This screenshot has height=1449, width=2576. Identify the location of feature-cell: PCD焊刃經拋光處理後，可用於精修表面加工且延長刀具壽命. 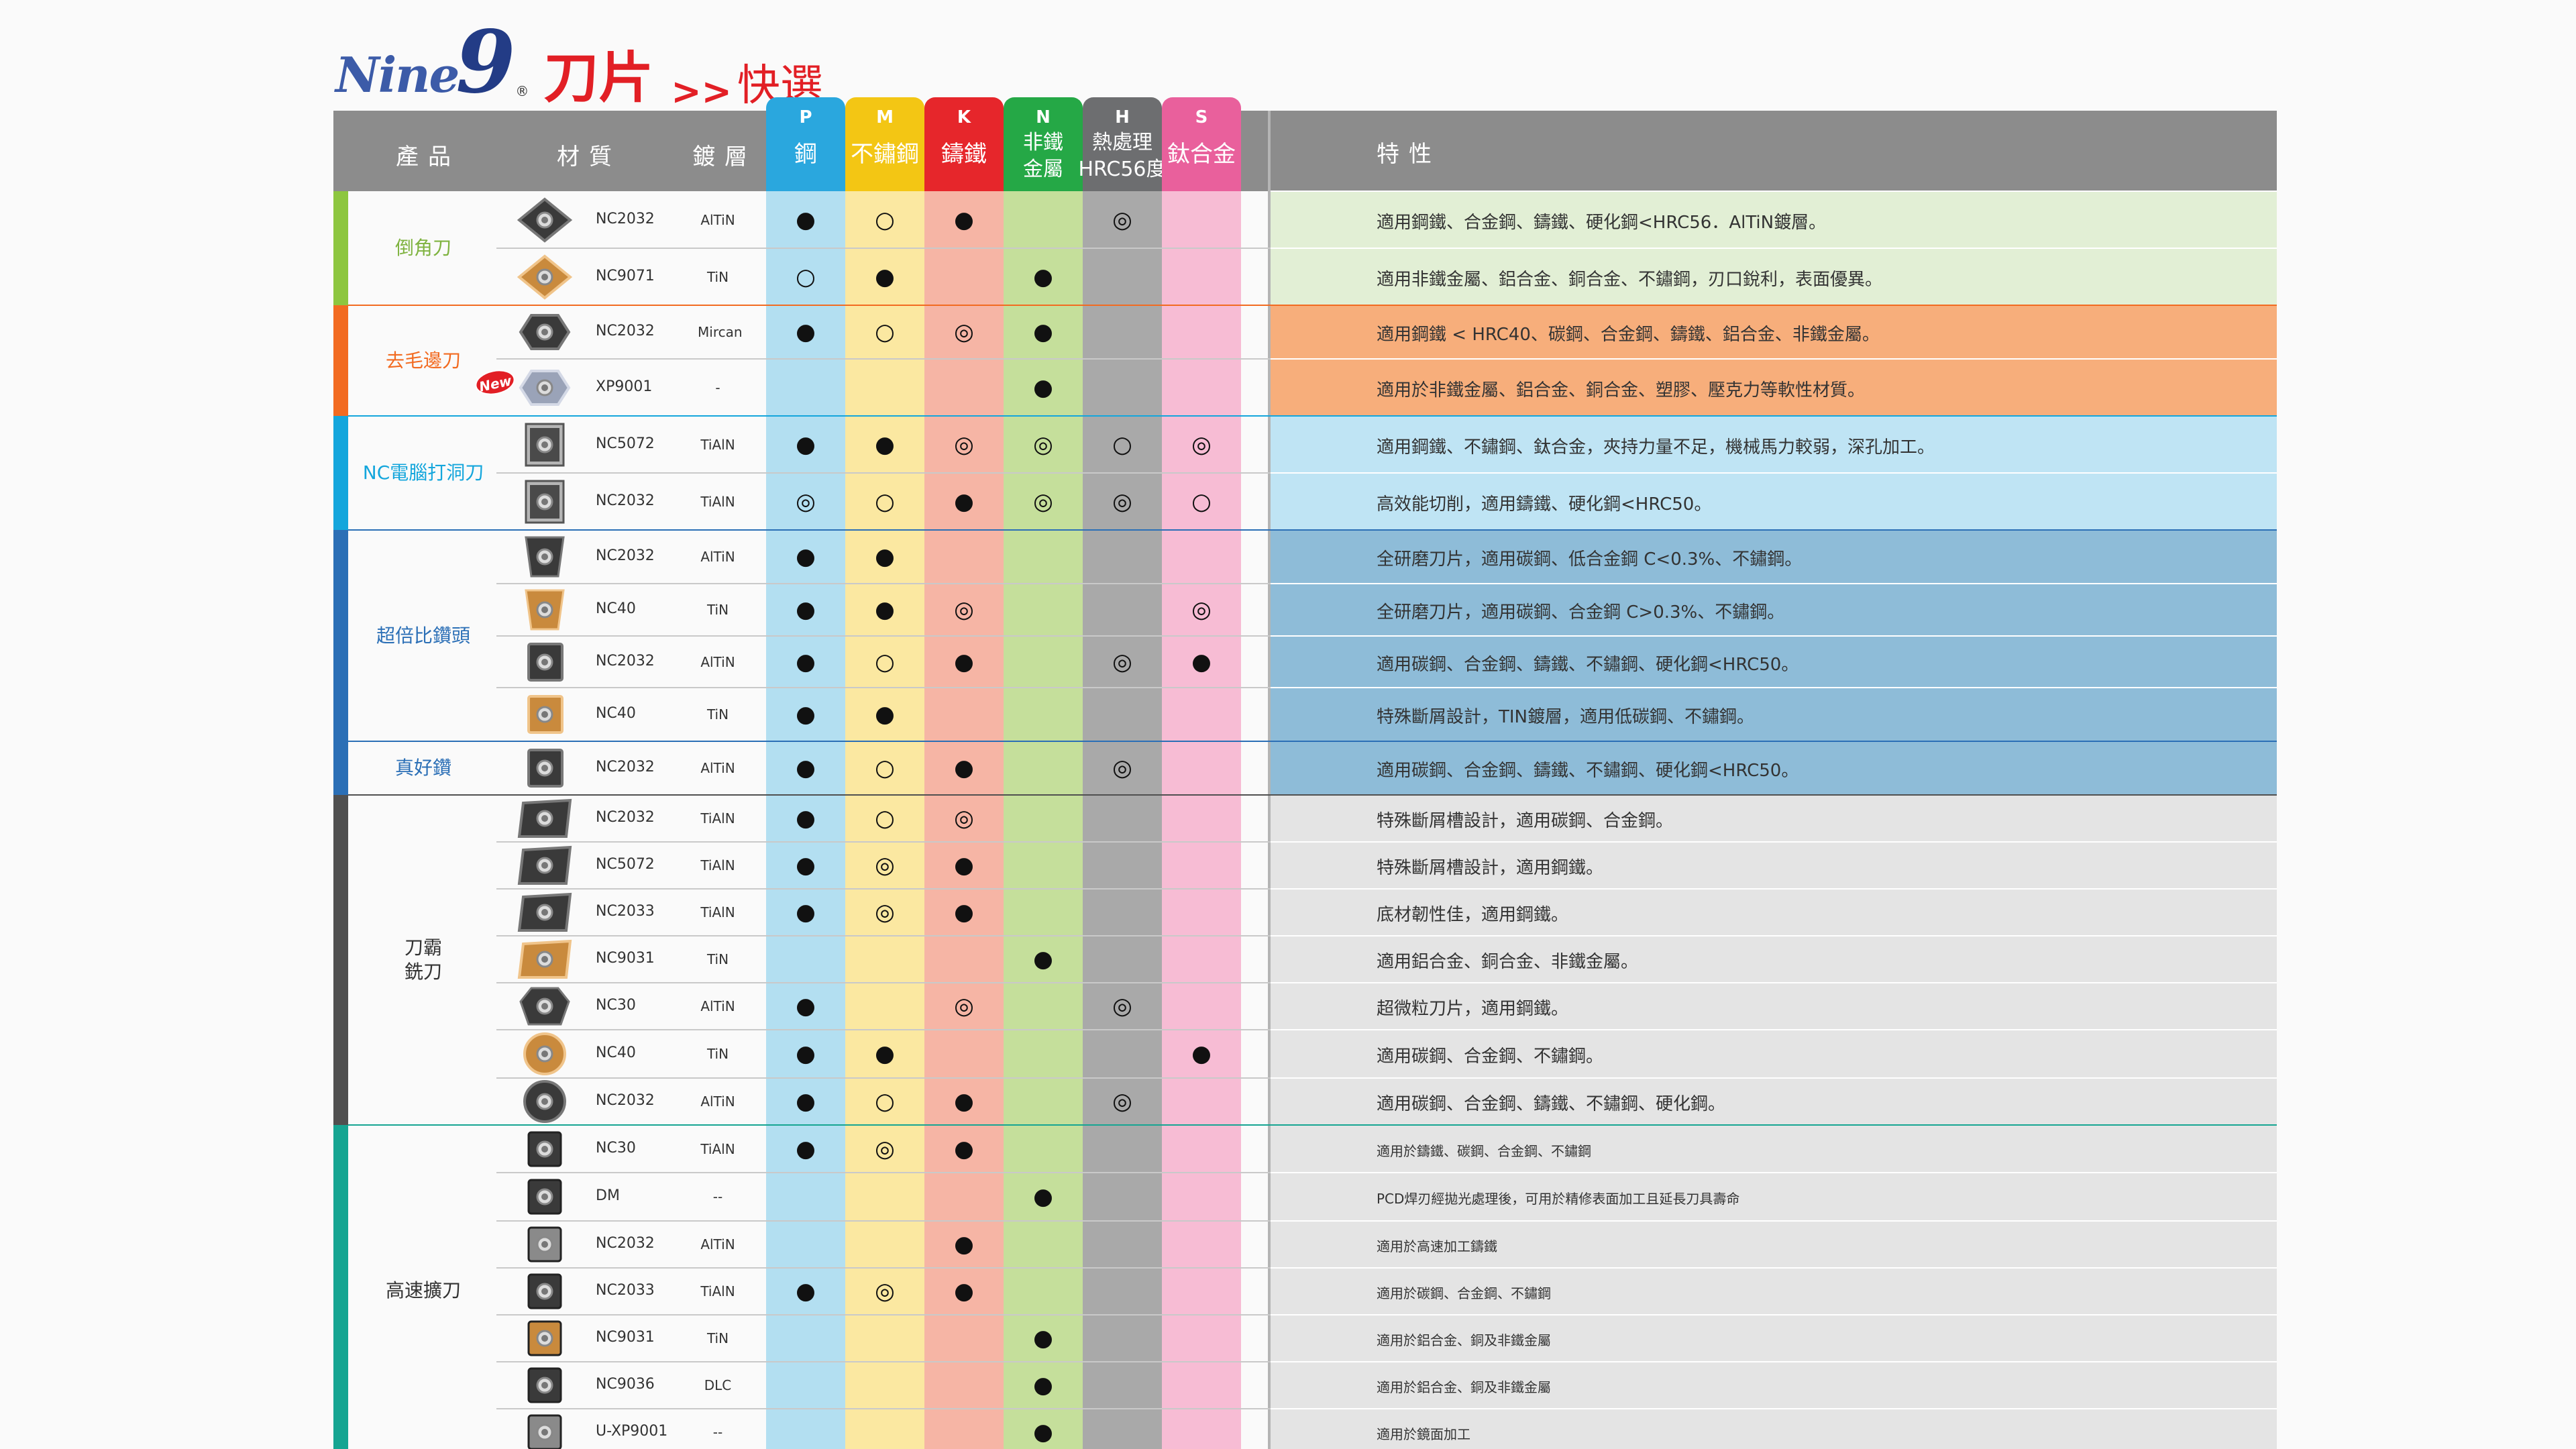
(1774, 1197).